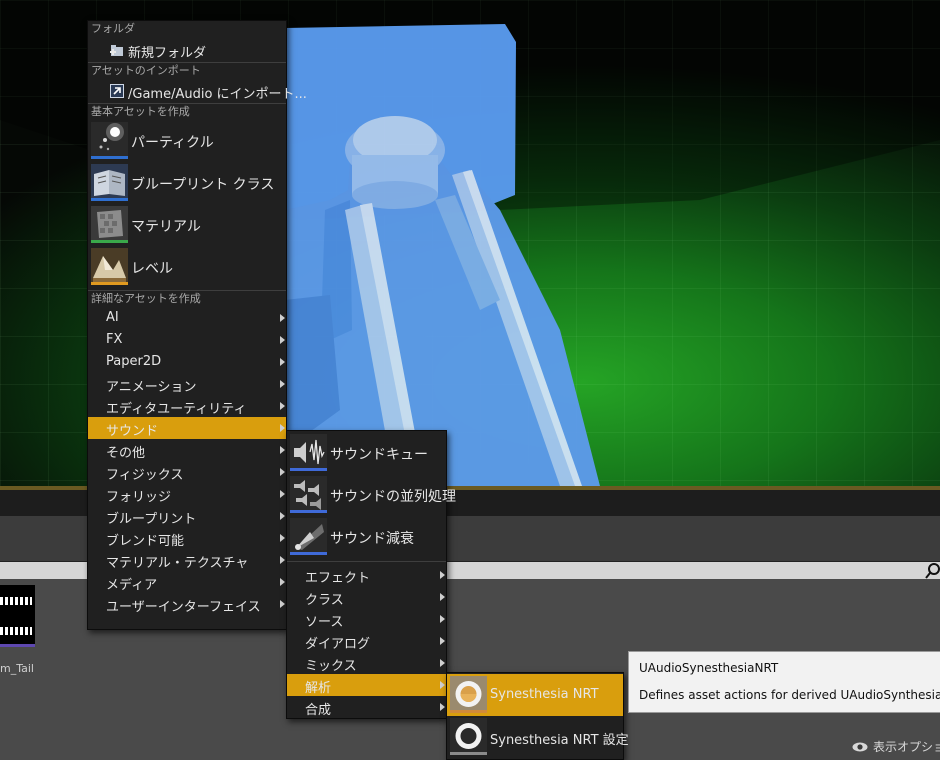 The width and height of the screenshot is (940, 760). Describe the element at coordinates (187, 70) in the screenshot. I see `section-header-import: アセットのインポート` at that location.